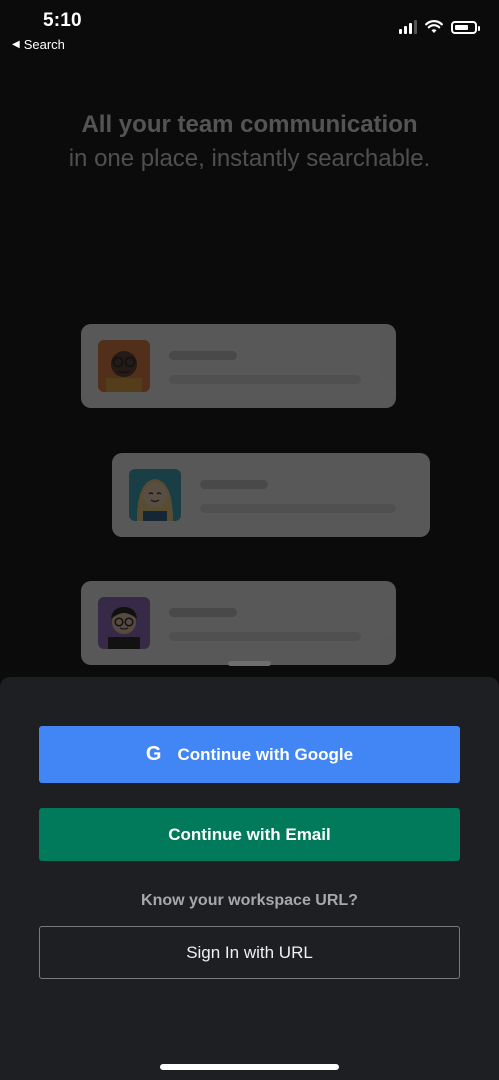 The image size is (499, 1080). I want to click on sign-in-with-url-button: Sign In with URL, so click(249, 952).